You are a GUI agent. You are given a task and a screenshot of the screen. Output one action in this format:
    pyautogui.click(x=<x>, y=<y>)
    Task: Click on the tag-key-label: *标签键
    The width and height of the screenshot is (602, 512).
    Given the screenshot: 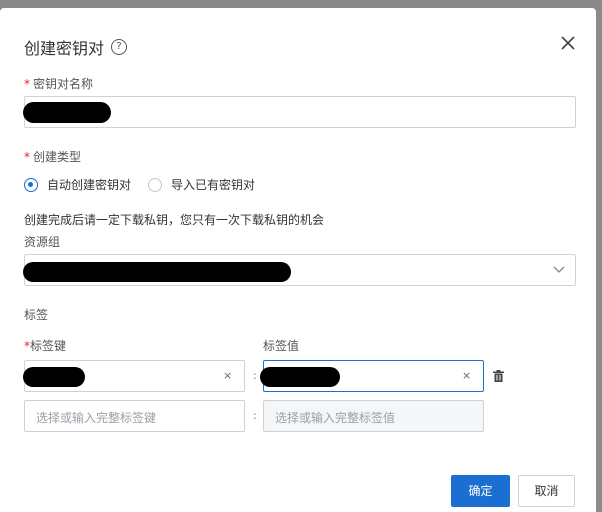 What is the action you would take?
    pyautogui.click(x=45, y=345)
    